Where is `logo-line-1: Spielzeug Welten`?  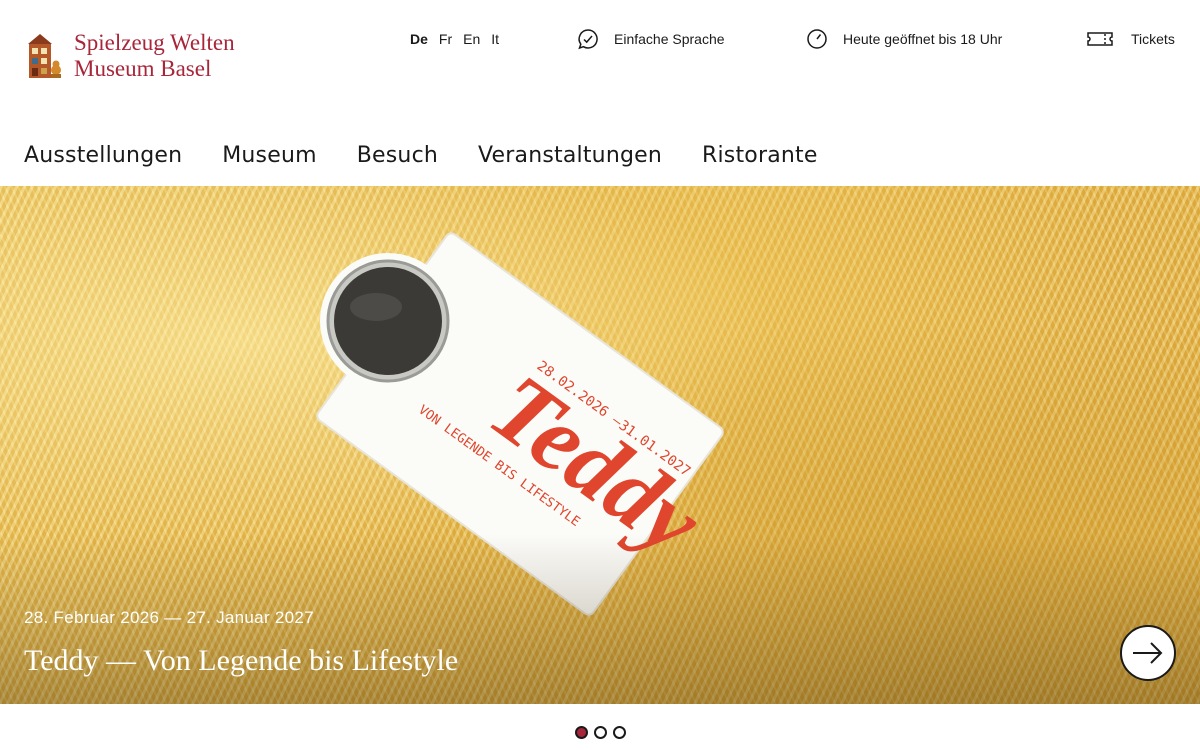 logo-line-1: Spielzeug Welten is located at coordinates (154, 42).